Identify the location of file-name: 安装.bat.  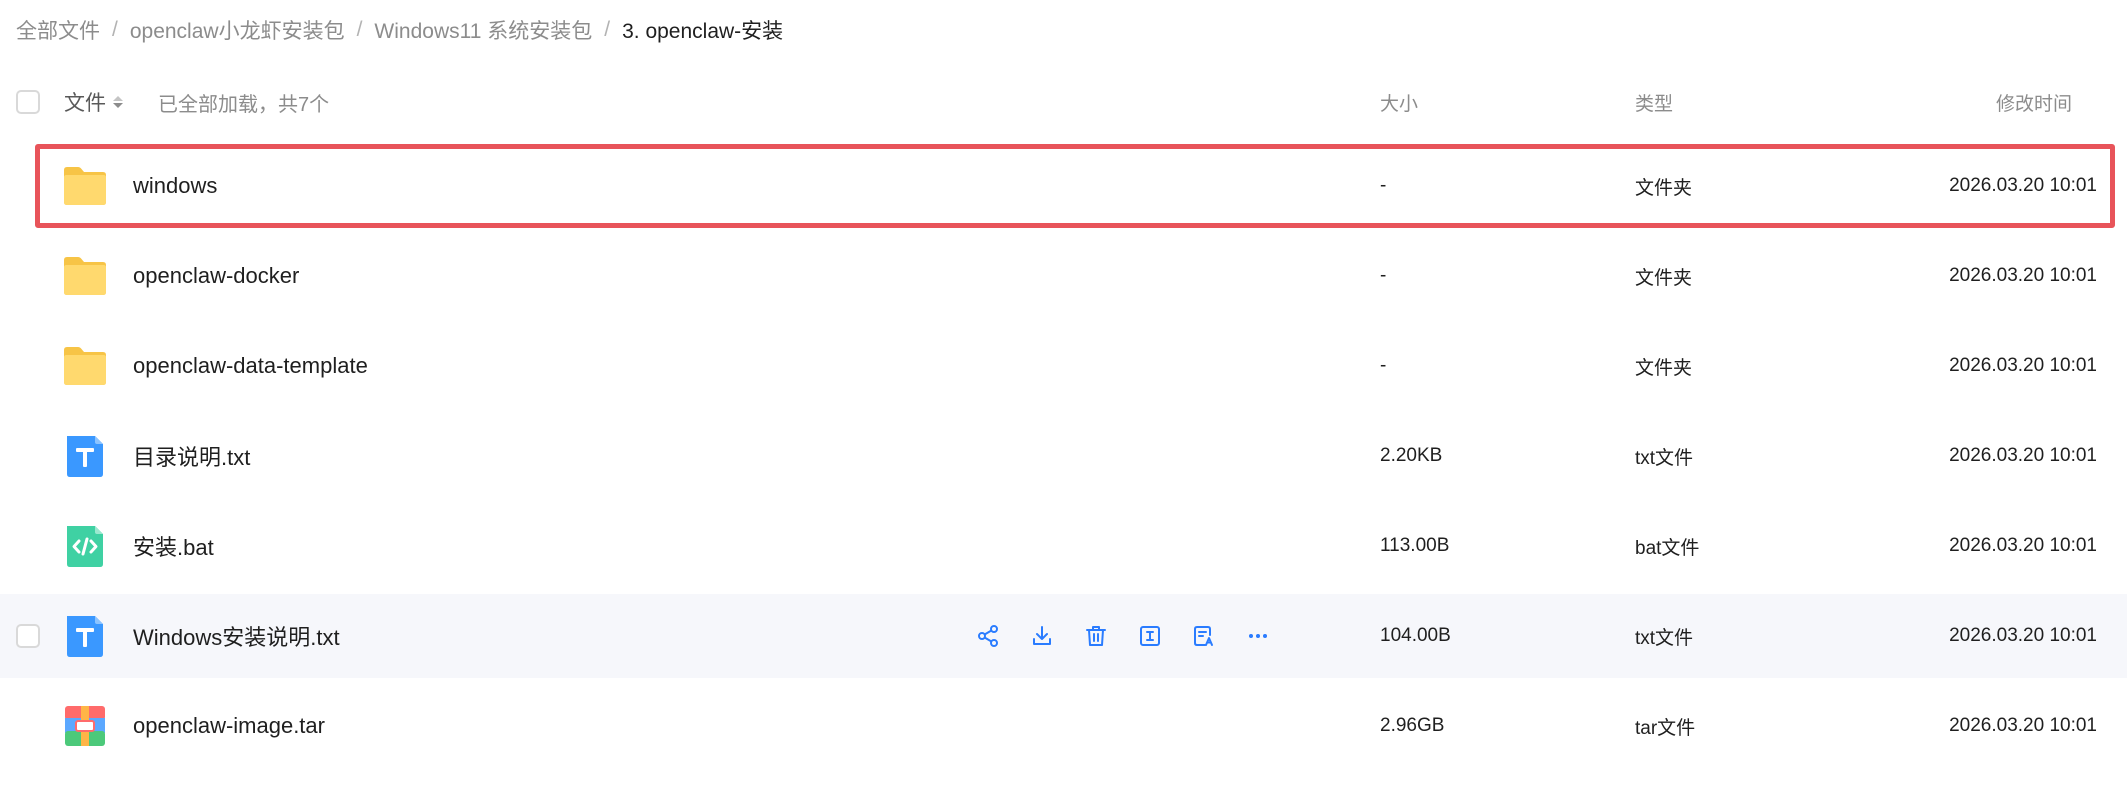
(173, 546).